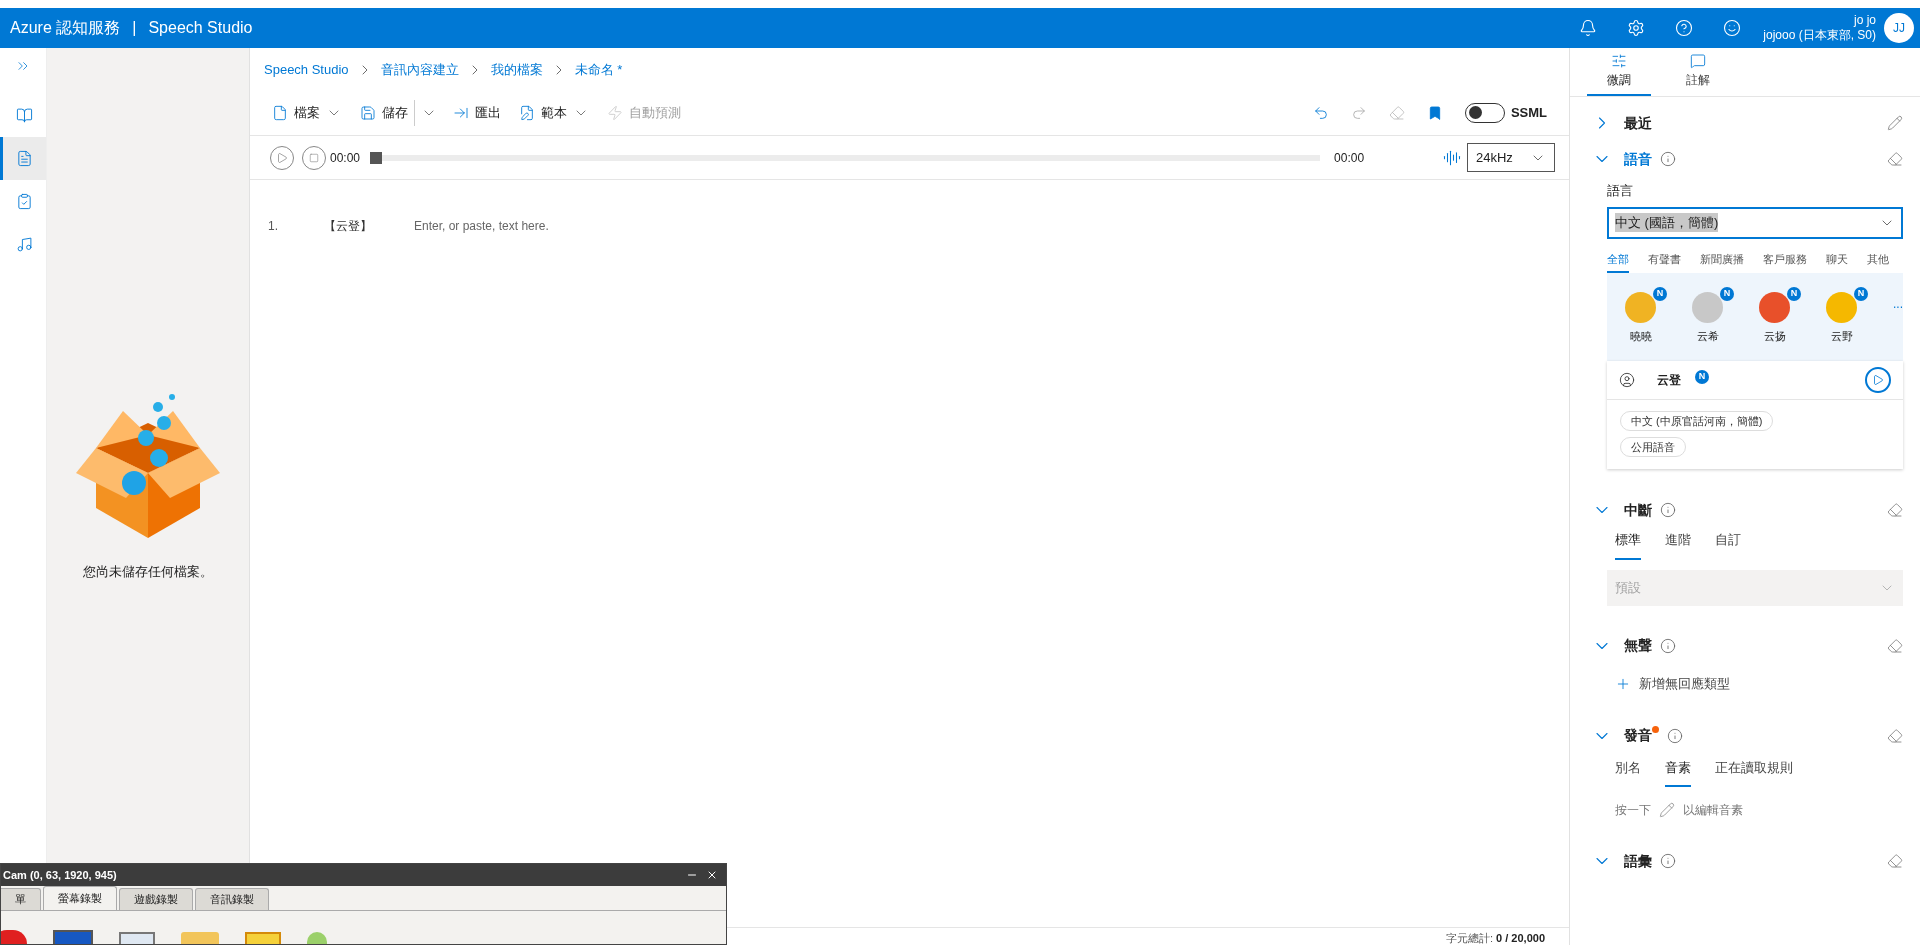 Image resolution: width=1920 pixels, height=945 pixels. What do you see at coordinates (1669, 380) in the screenshot?
I see `voice-name: 云登` at bounding box center [1669, 380].